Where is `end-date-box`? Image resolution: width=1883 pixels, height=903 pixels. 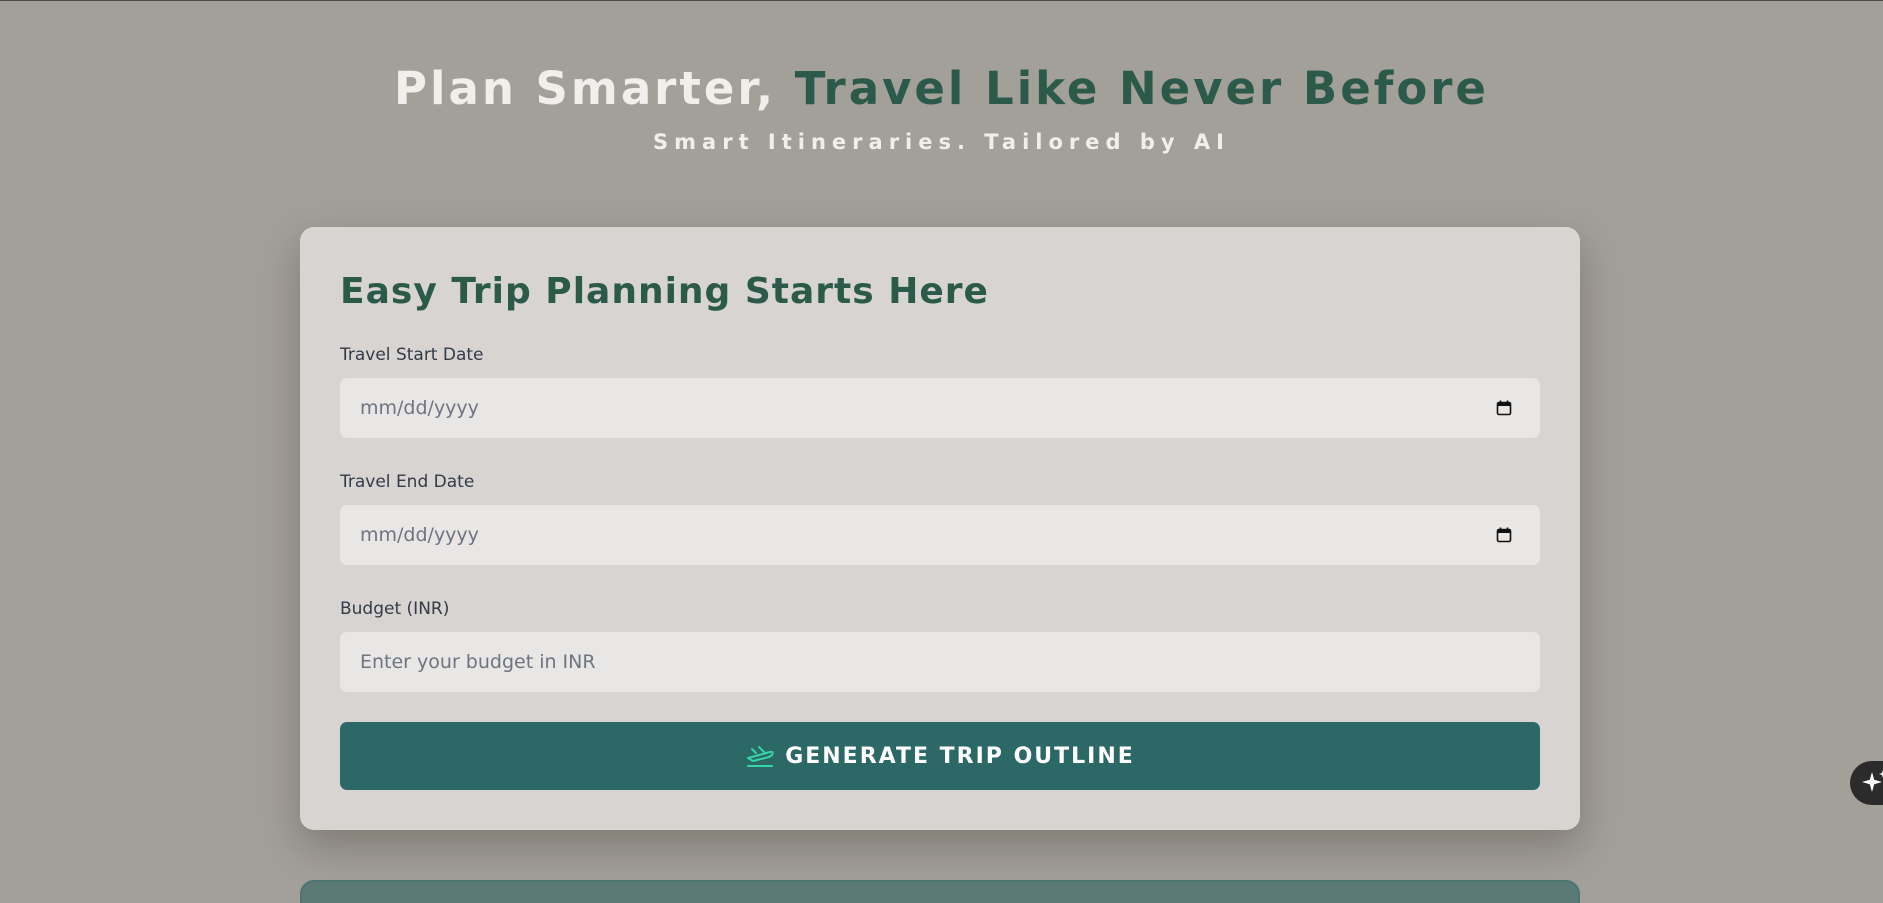
end-date-box is located at coordinates (940, 535).